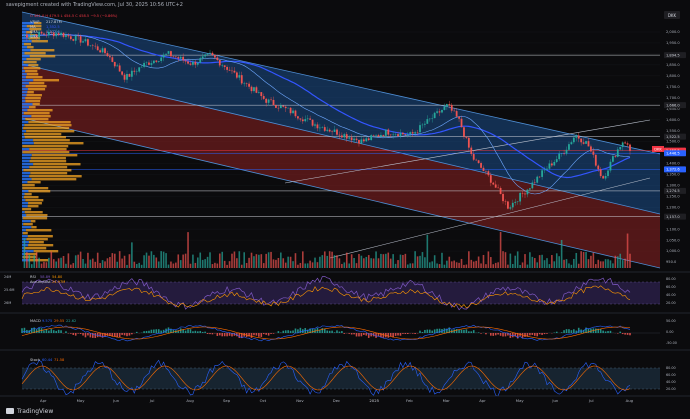  What do you see at coordinates (671, 368) in the screenshot?
I see `stoch-tick: 80.00` at bounding box center [671, 368].